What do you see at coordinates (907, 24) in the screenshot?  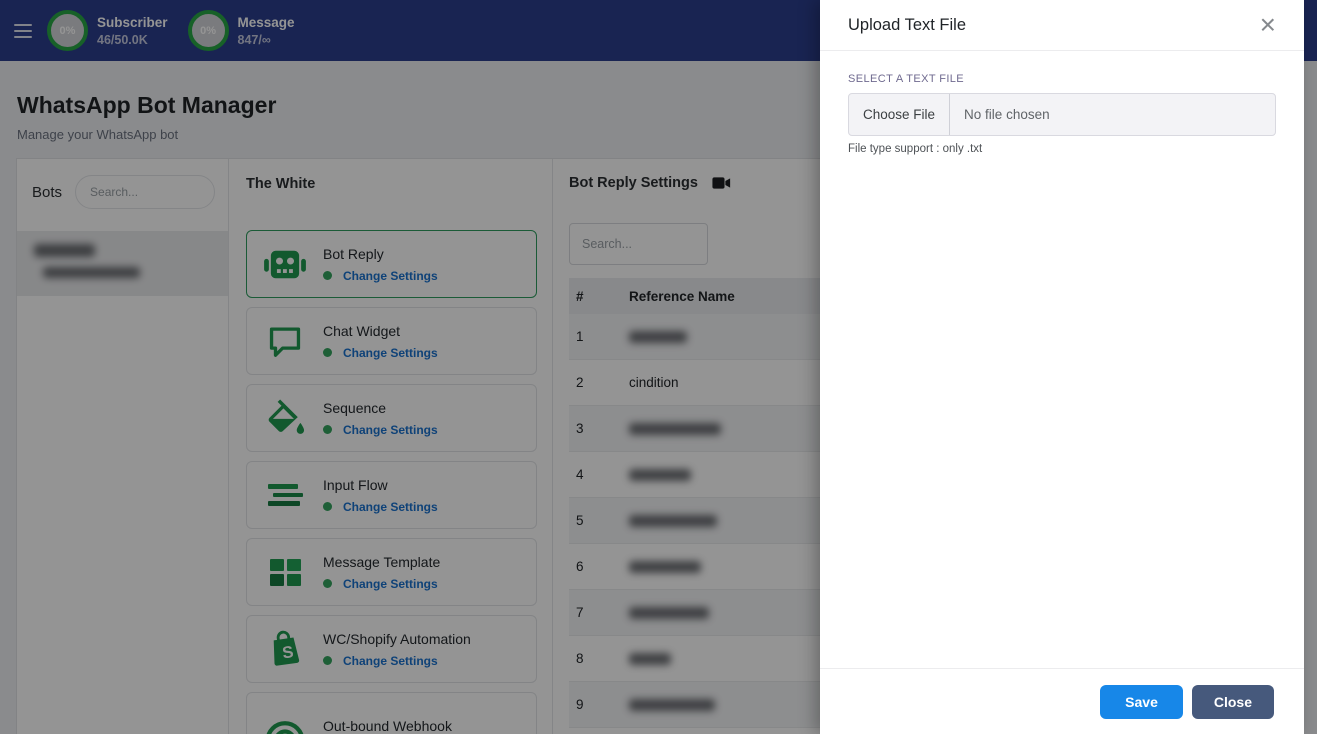 I see `modal-title: Upload Text File` at bounding box center [907, 24].